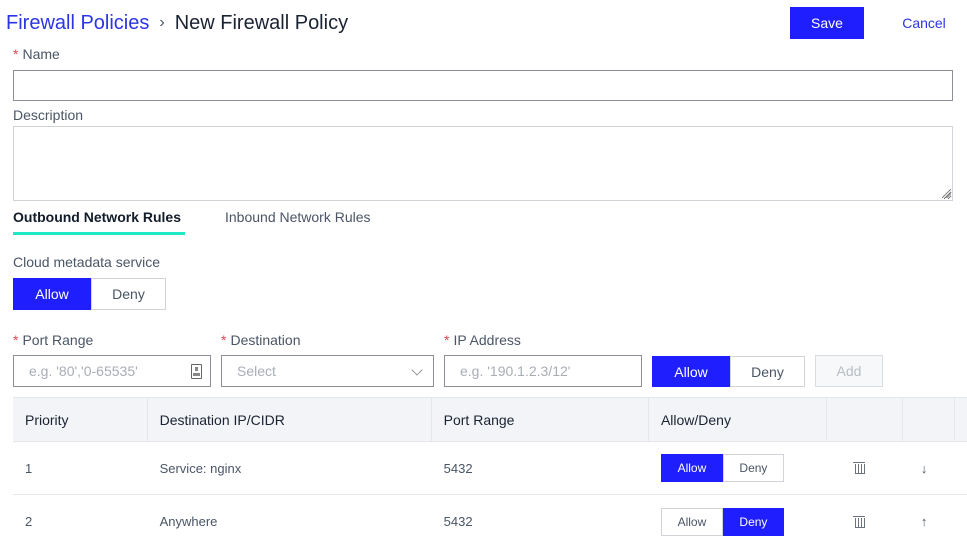  I want to click on column-header-allow-deny: Allow/Deny, so click(738, 419).